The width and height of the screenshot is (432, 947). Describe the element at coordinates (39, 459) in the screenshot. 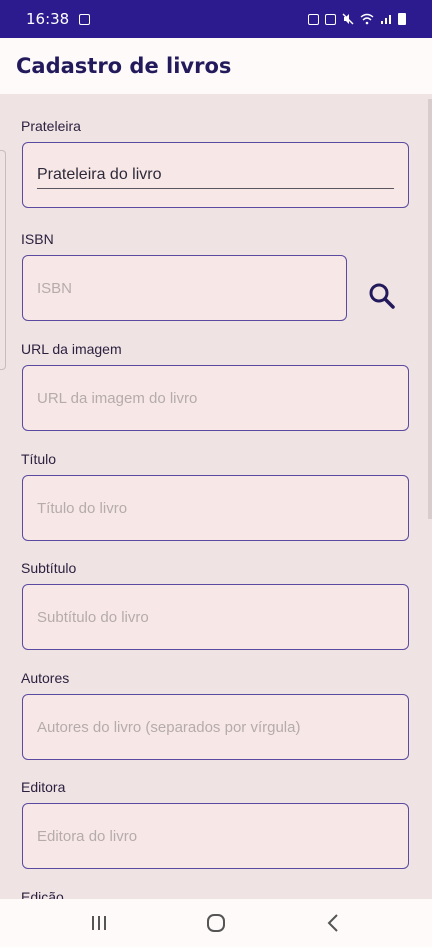

I see `title-label: Título` at that location.